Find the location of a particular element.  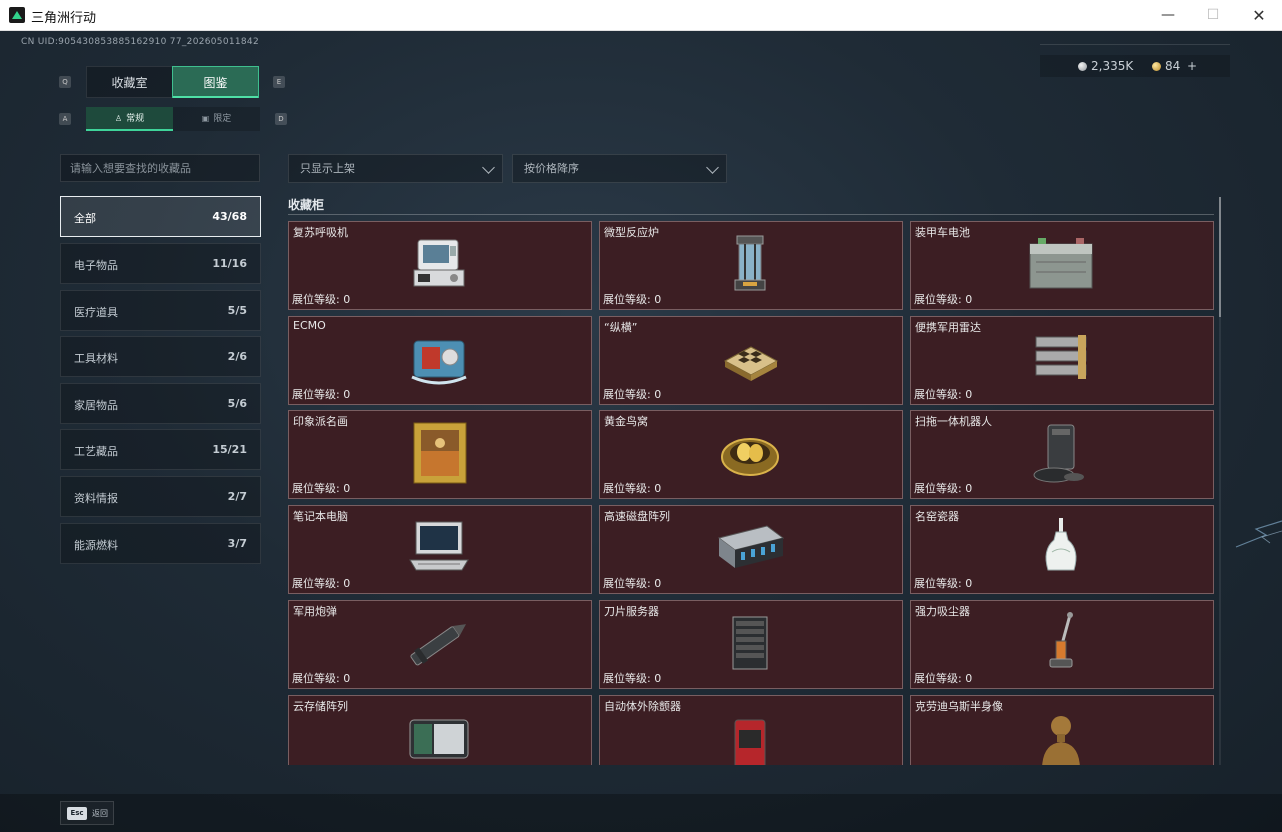

subtab-limited: ▣ 限定 is located at coordinates (216, 119).